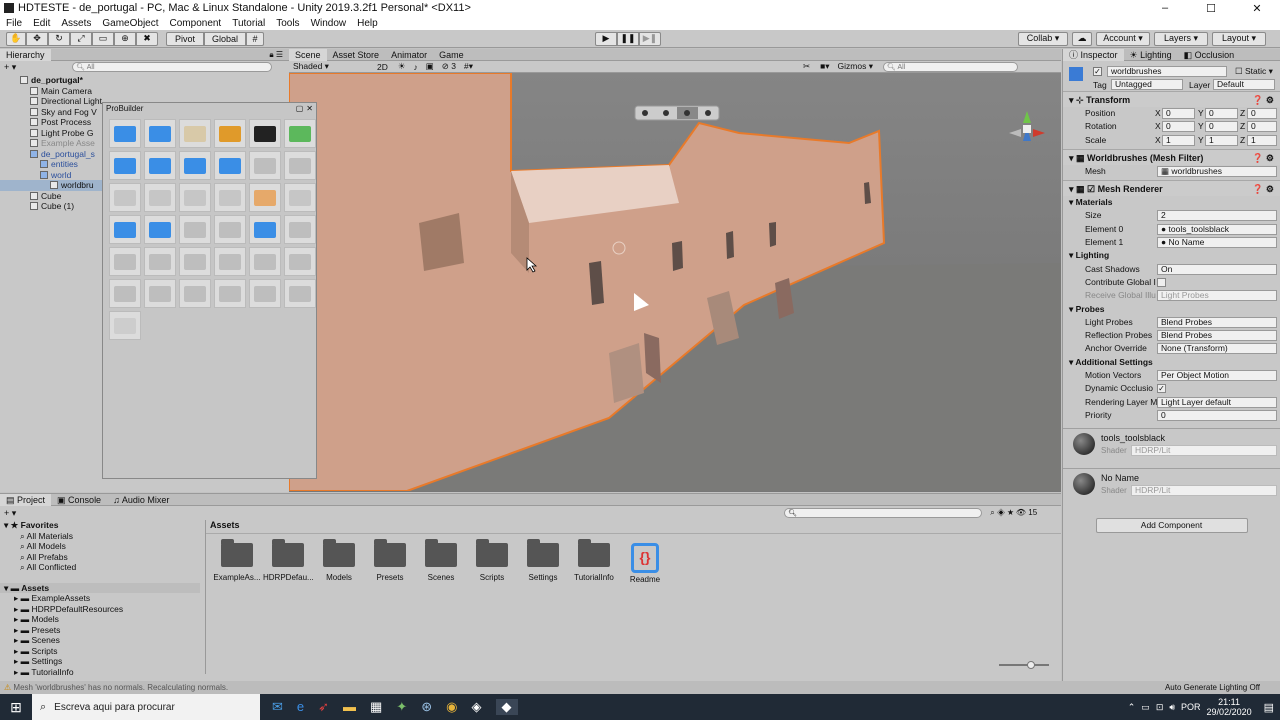 The width and height of the screenshot is (1280, 720). What do you see at coordinates (300, 133) in the screenshot?
I see `pb-smoothing-icon` at bounding box center [300, 133].